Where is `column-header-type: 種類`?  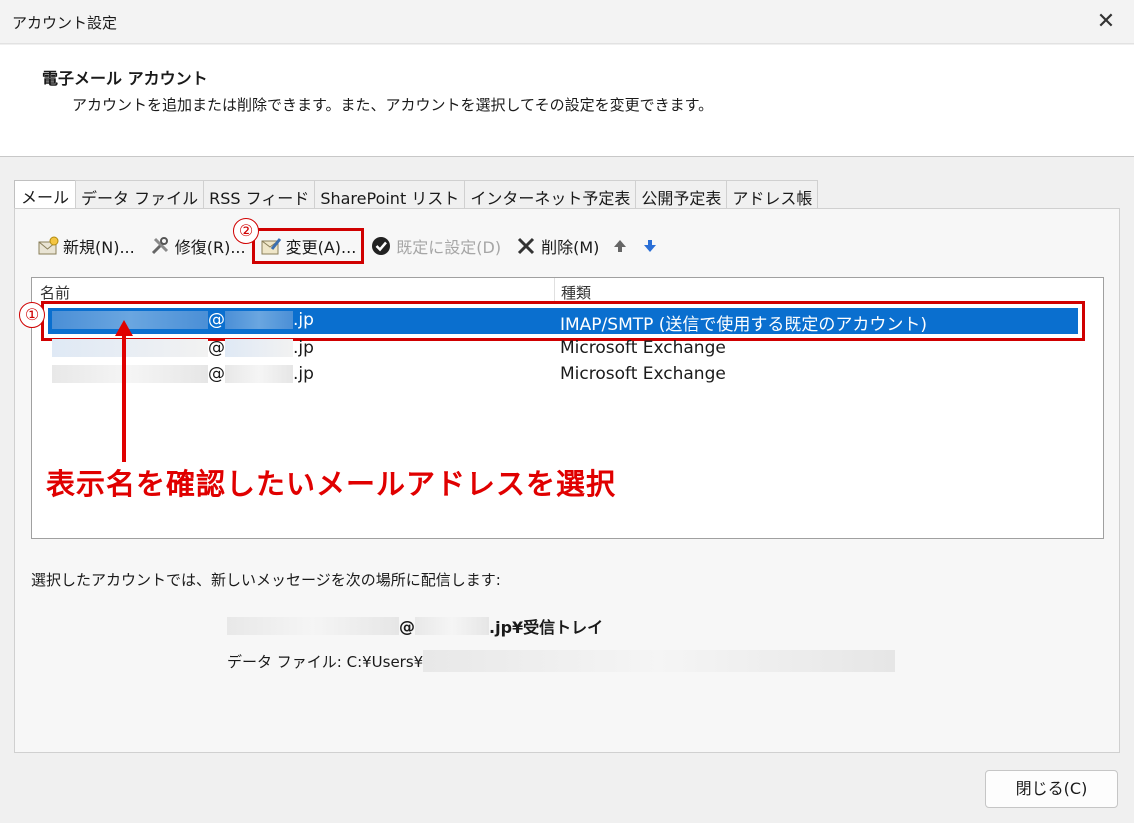 column-header-type: 種類 is located at coordinates (576, 293).